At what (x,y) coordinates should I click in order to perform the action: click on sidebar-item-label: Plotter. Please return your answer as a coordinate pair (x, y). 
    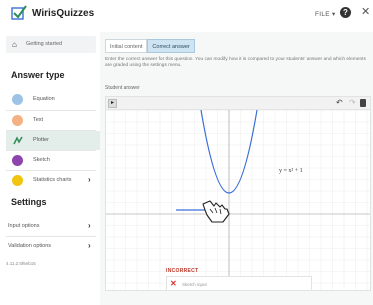
    Looking at the image, I should click on (41, 140).